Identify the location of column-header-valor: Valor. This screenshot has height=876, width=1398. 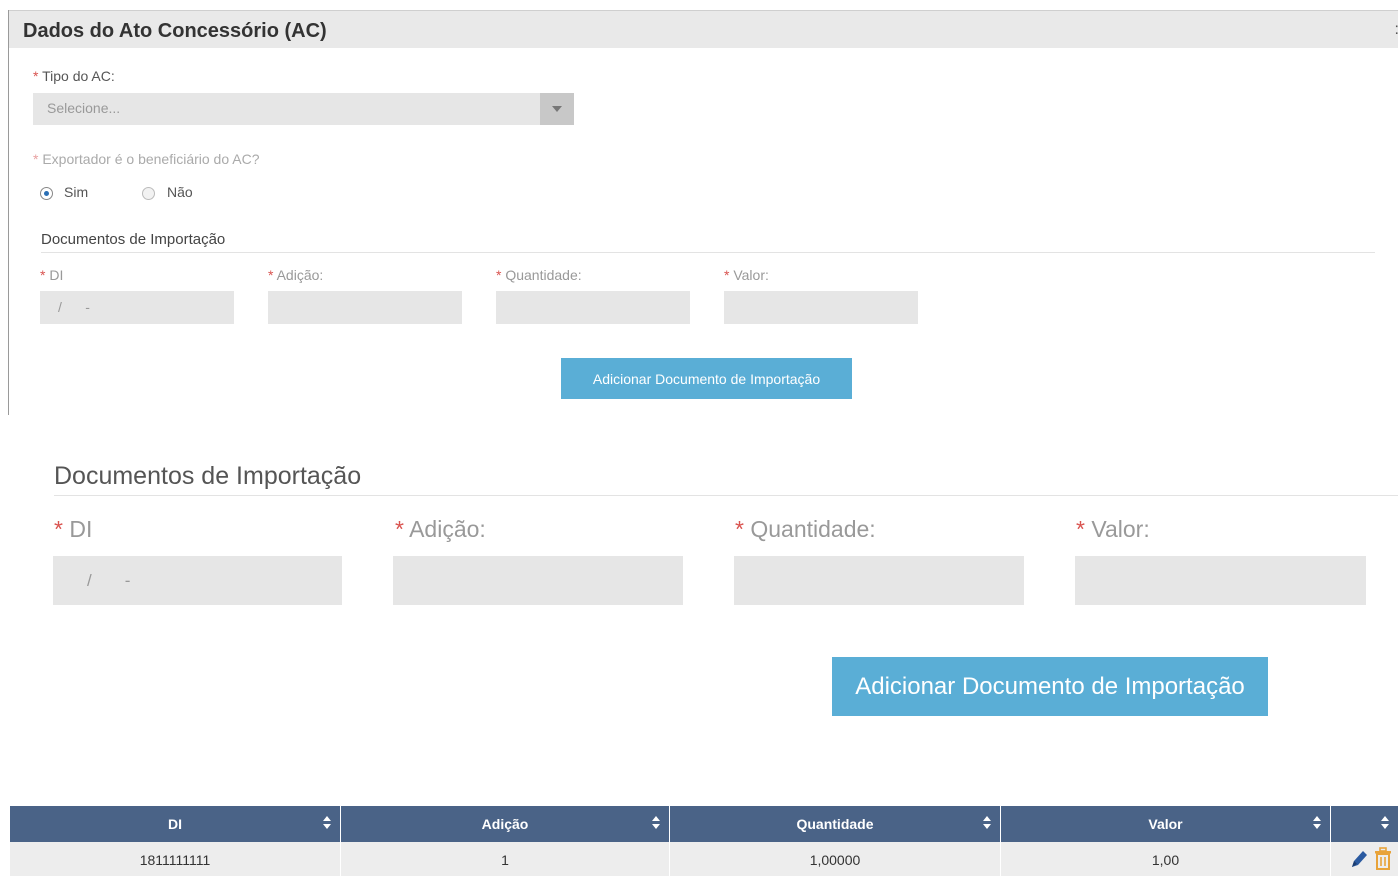
(1166, 824).